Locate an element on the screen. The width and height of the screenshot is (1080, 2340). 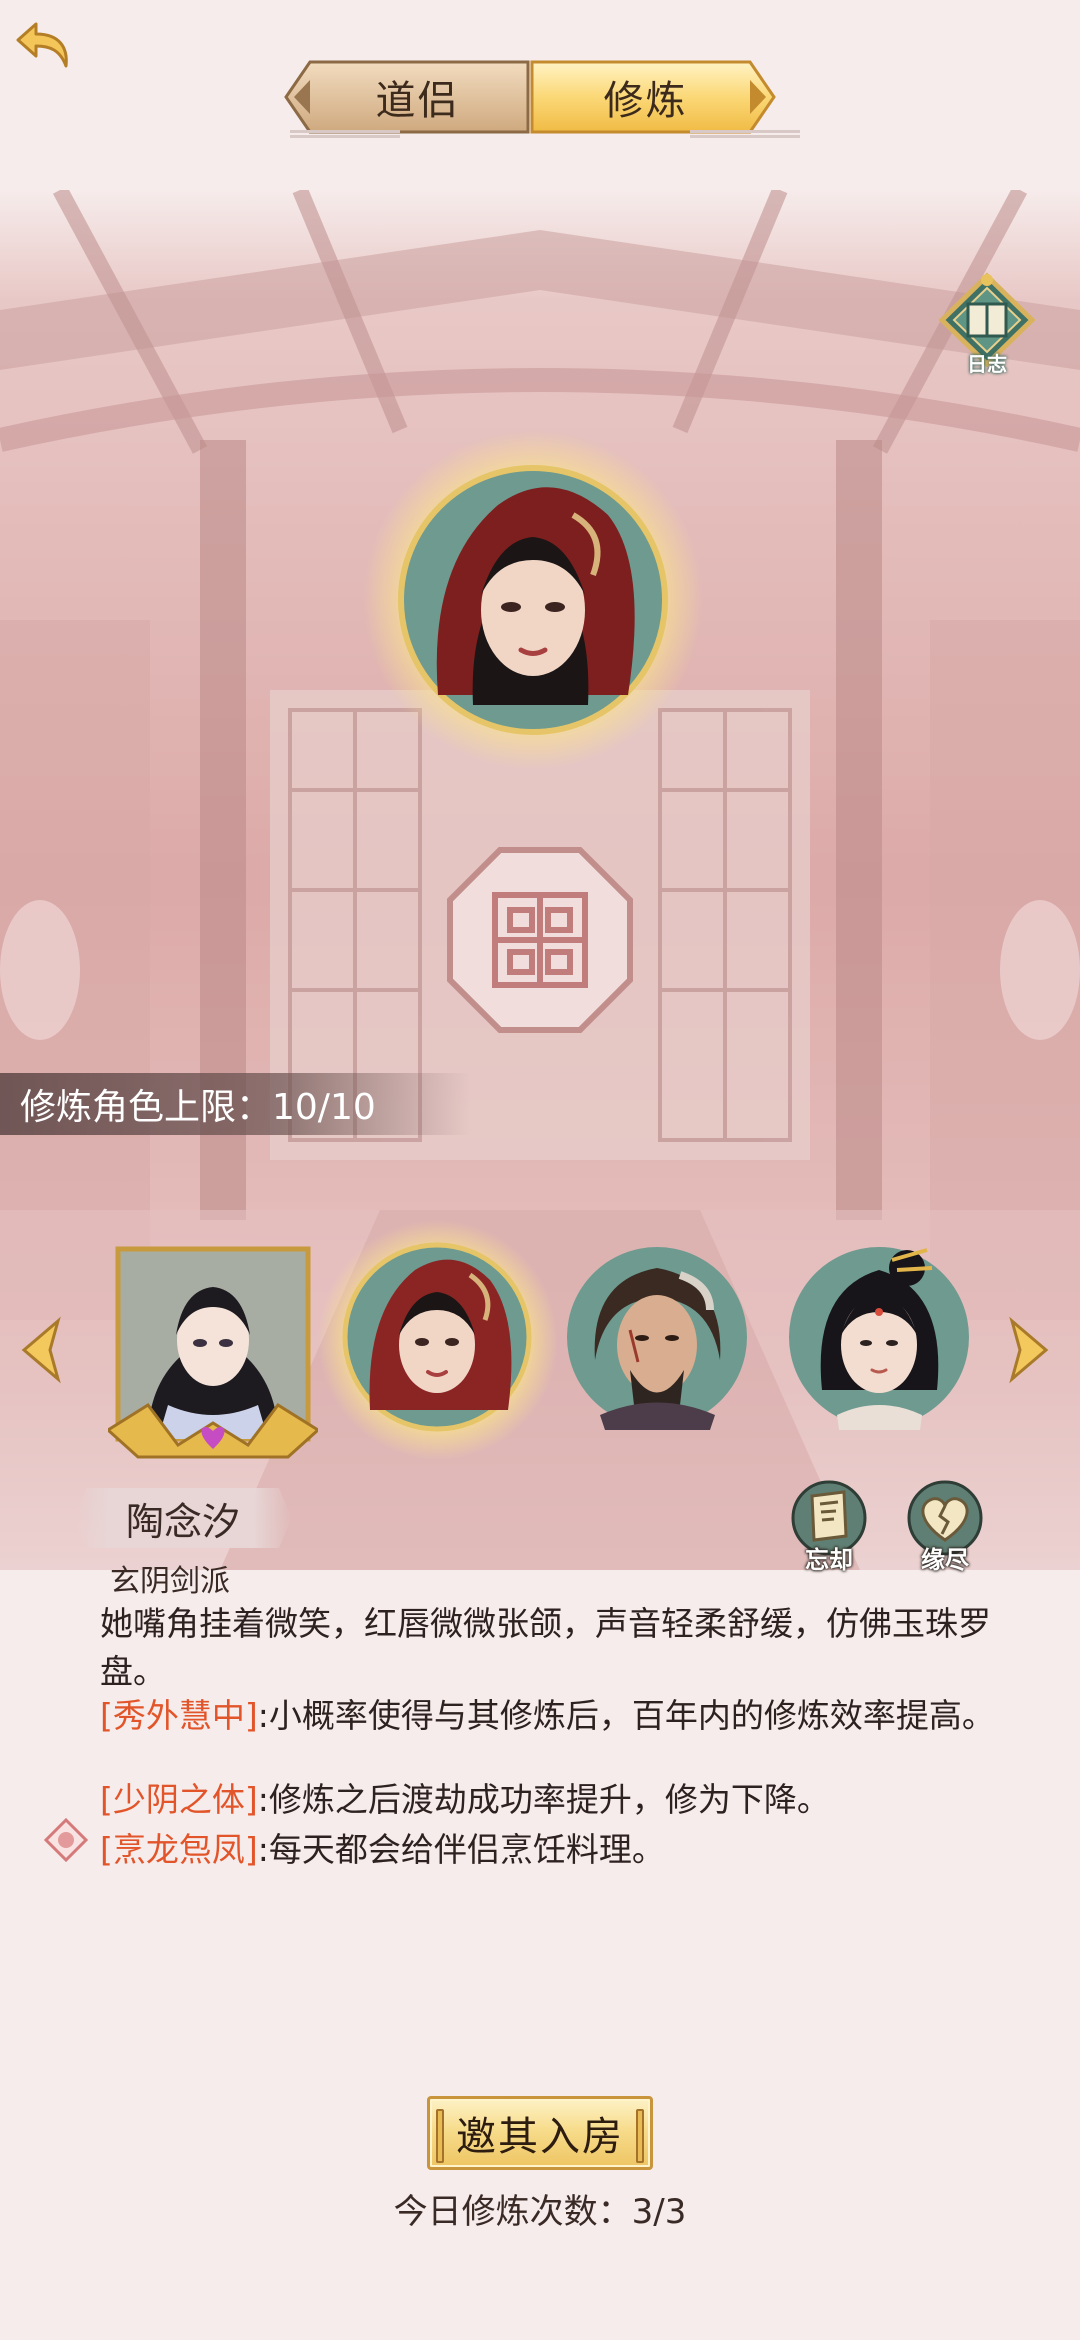
character-card-2-selected is located at coordinates (437, 1337).